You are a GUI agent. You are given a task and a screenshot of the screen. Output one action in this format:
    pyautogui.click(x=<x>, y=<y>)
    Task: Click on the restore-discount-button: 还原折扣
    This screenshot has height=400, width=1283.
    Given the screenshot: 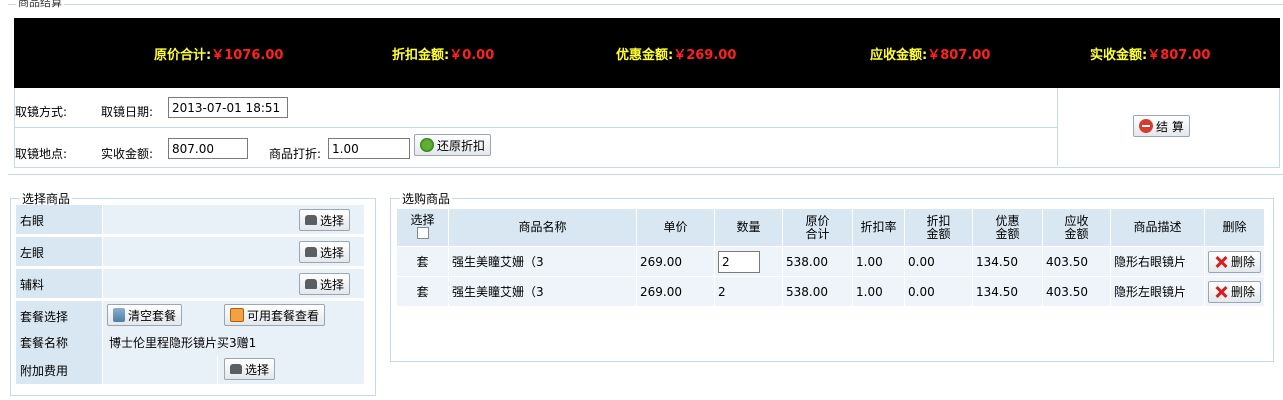 What is the action you would take?
    pyautogui.click(x=453, y=145)
    